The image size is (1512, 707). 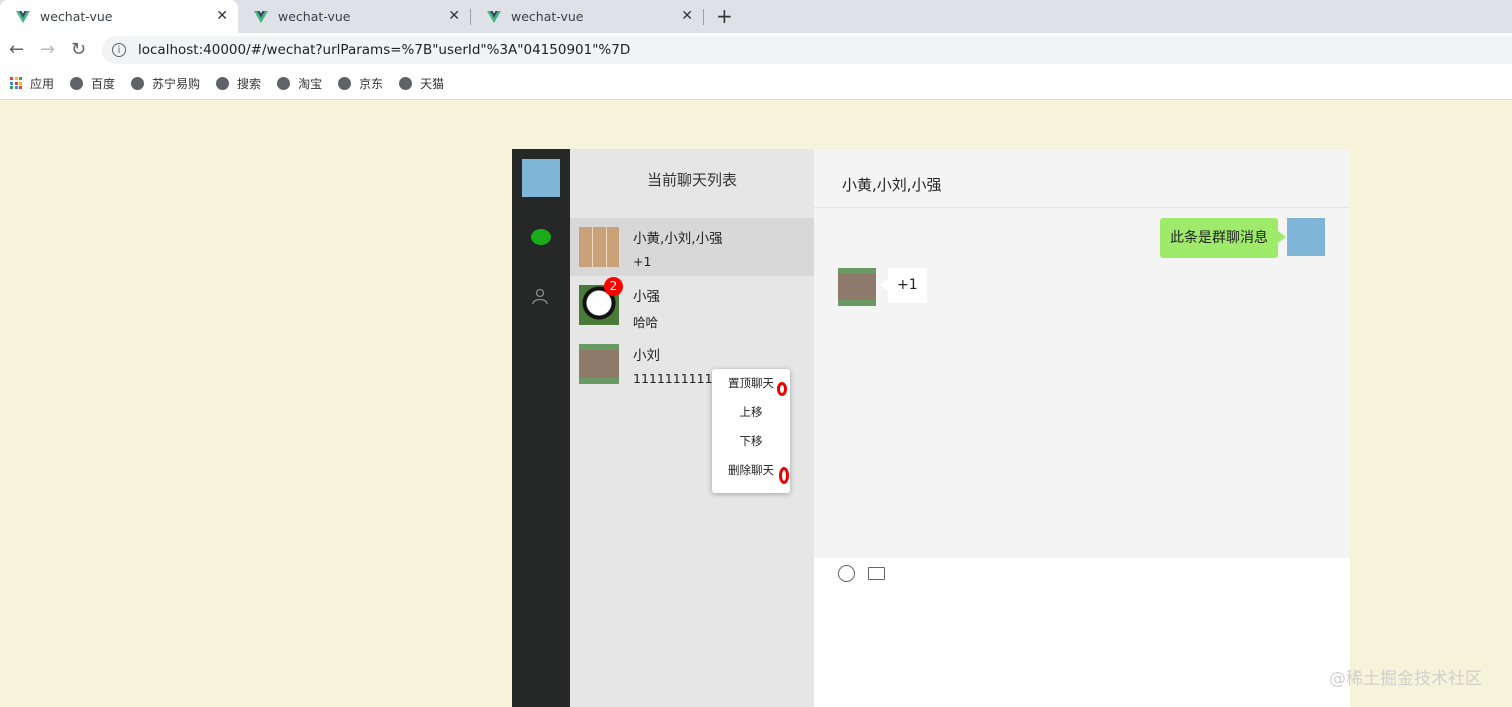 I want to click on bookmark-label: 应用, so click(x=42, y=83).